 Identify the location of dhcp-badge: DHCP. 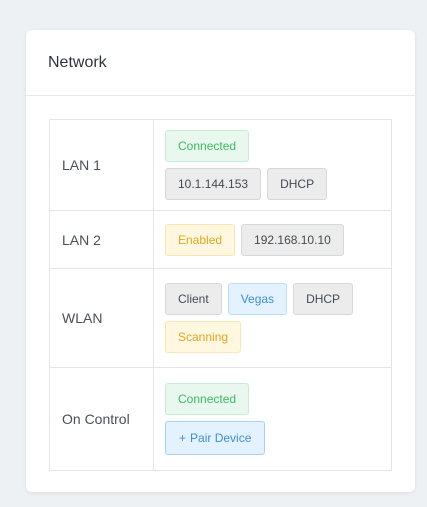
(323, 299).